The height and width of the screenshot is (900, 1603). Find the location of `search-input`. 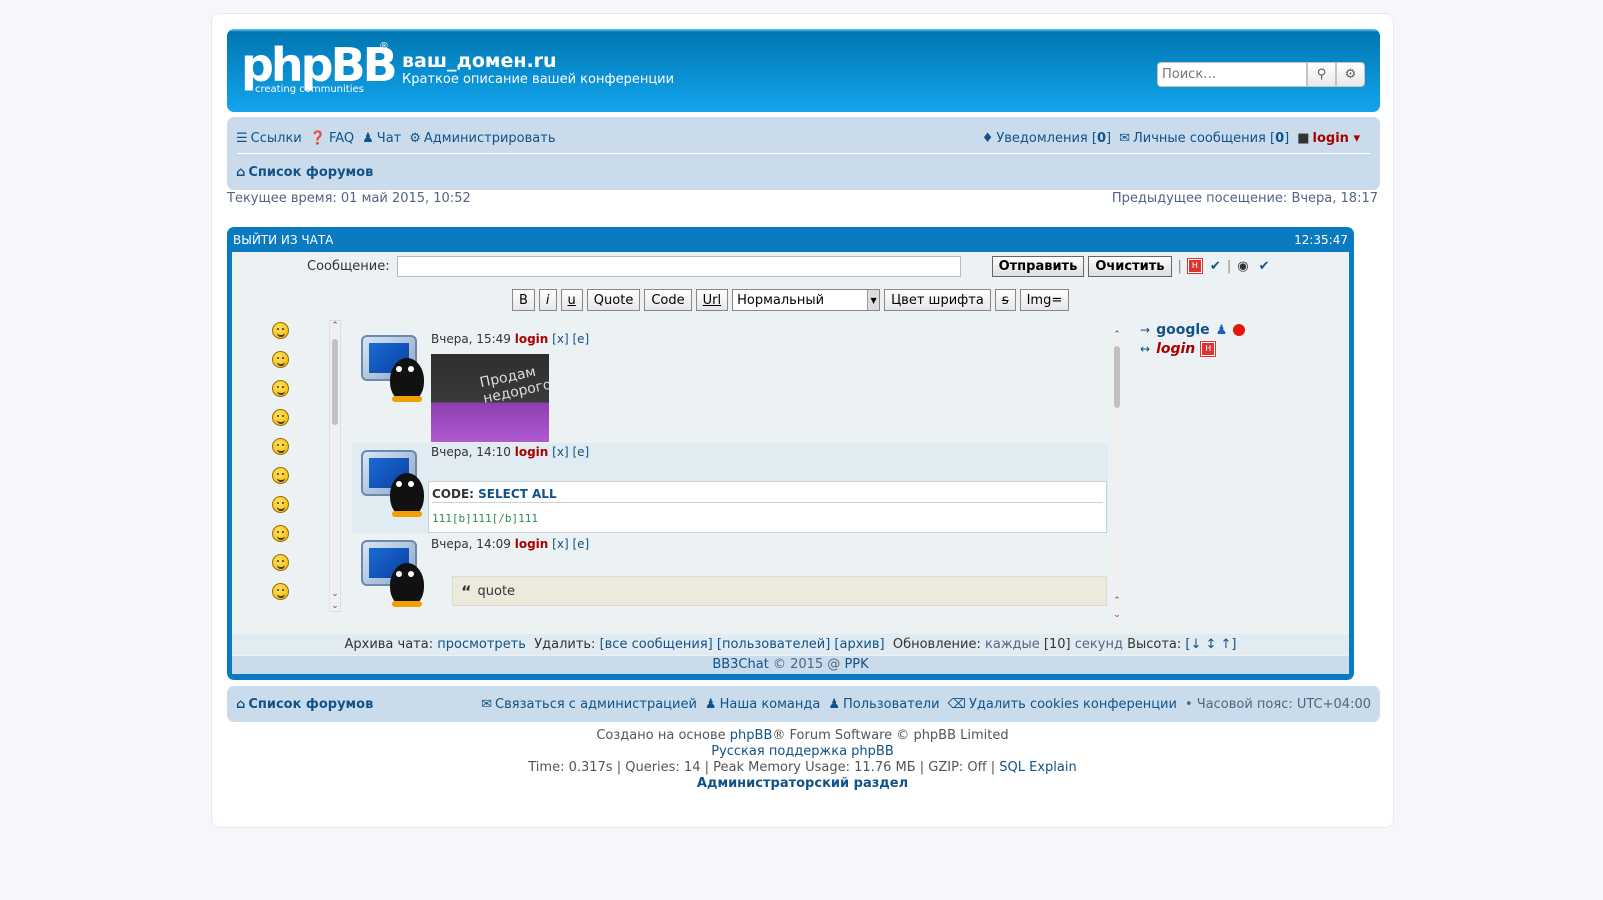

search-input is located at coordinates (1232, 74).